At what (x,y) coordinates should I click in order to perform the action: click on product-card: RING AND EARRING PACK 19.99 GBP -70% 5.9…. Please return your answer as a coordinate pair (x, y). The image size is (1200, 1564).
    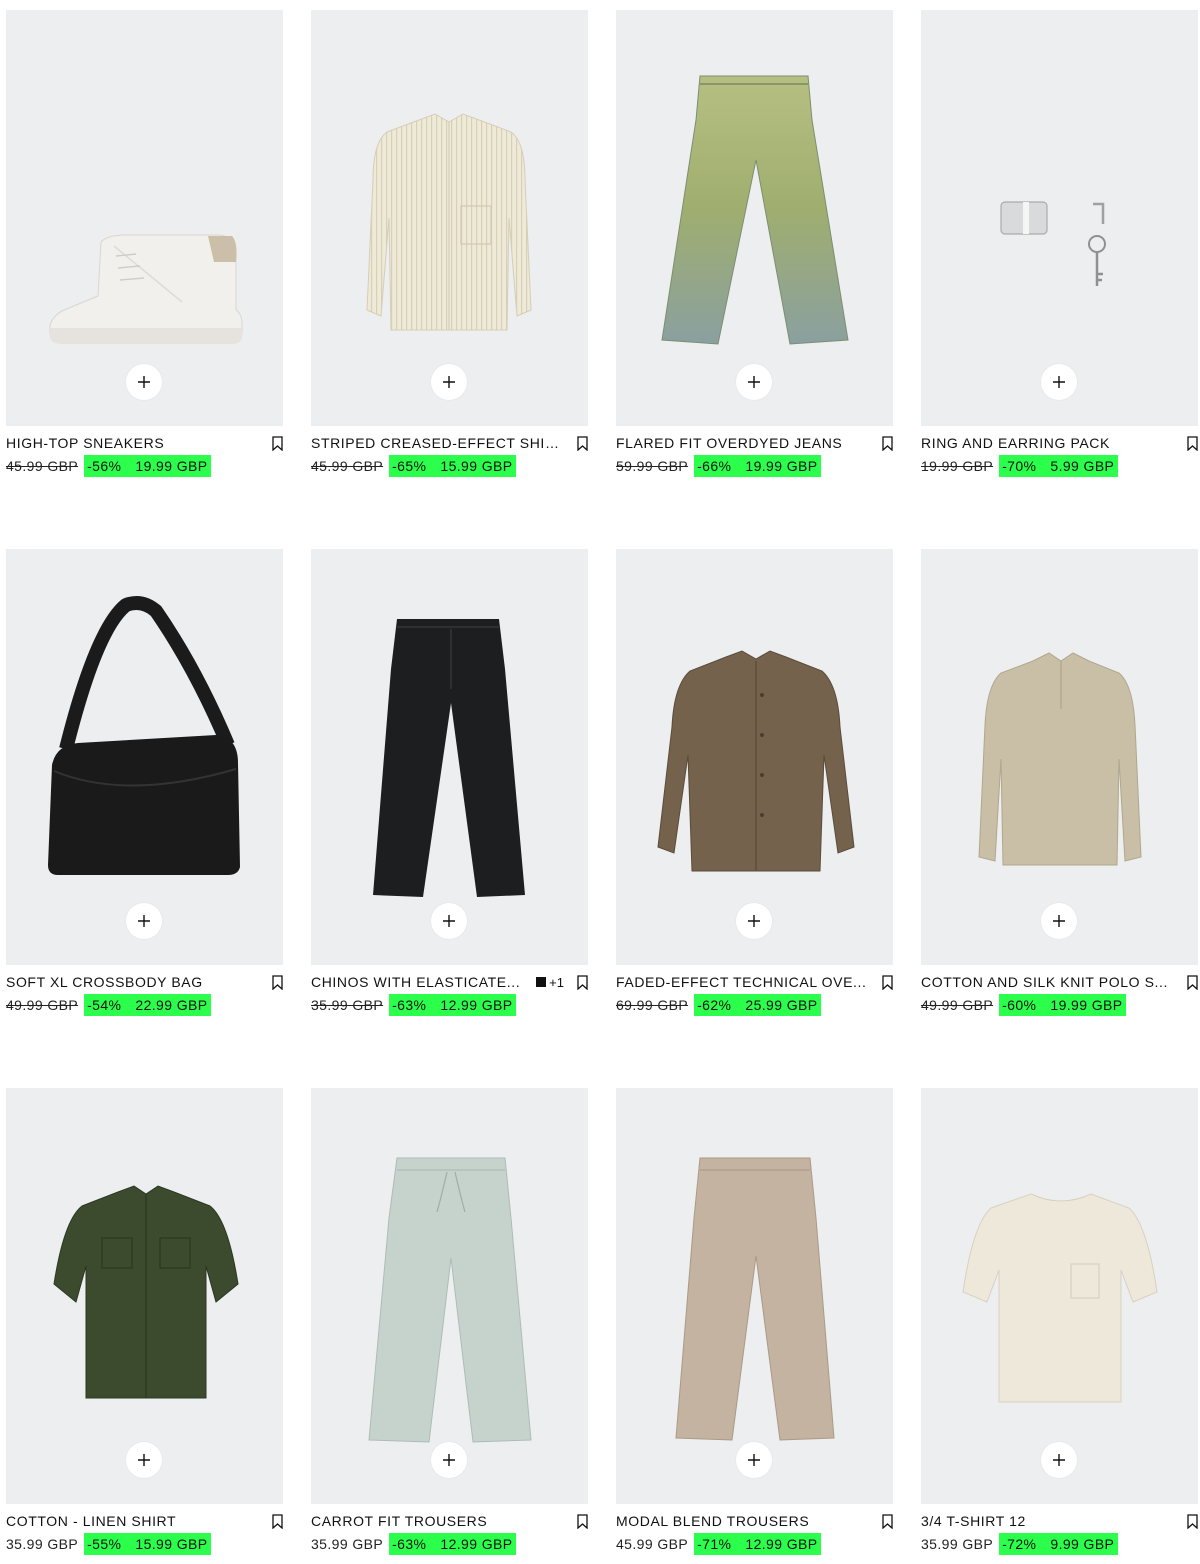
    Looking at the image, I should click on (1059, 246).